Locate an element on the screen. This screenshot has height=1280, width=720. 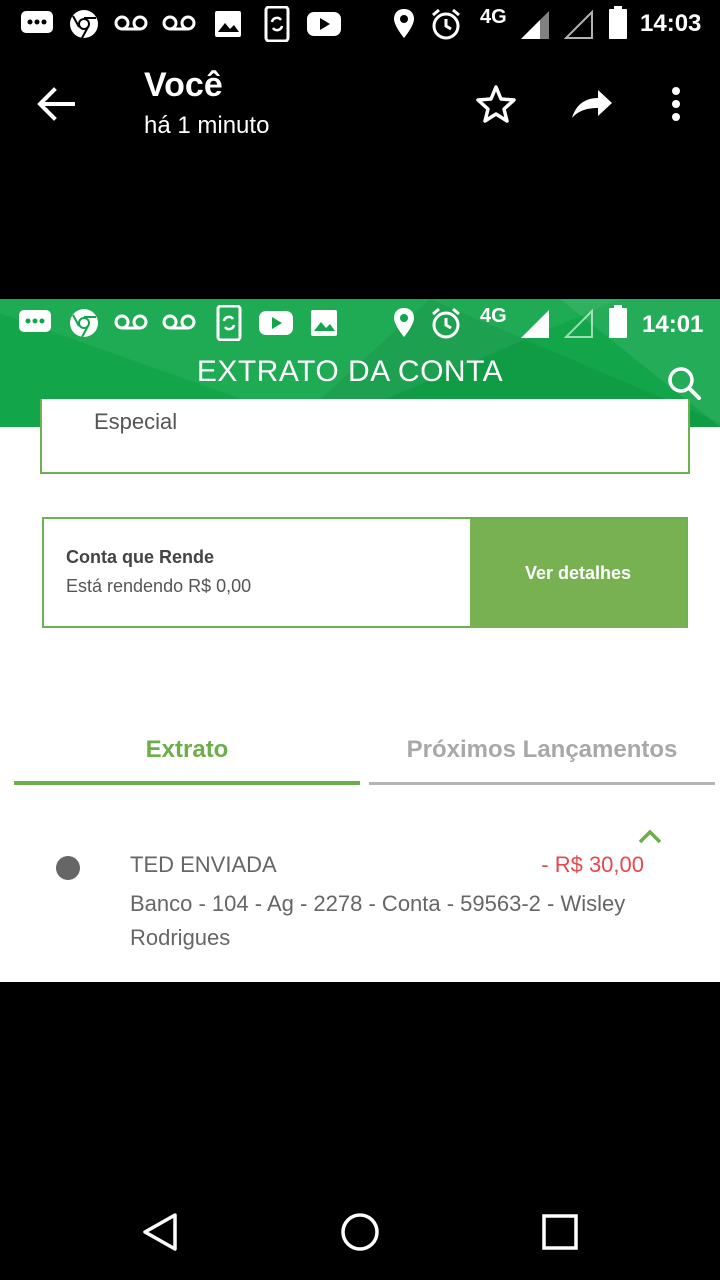
nav-recents-button is located at coordinates (560, 1232).